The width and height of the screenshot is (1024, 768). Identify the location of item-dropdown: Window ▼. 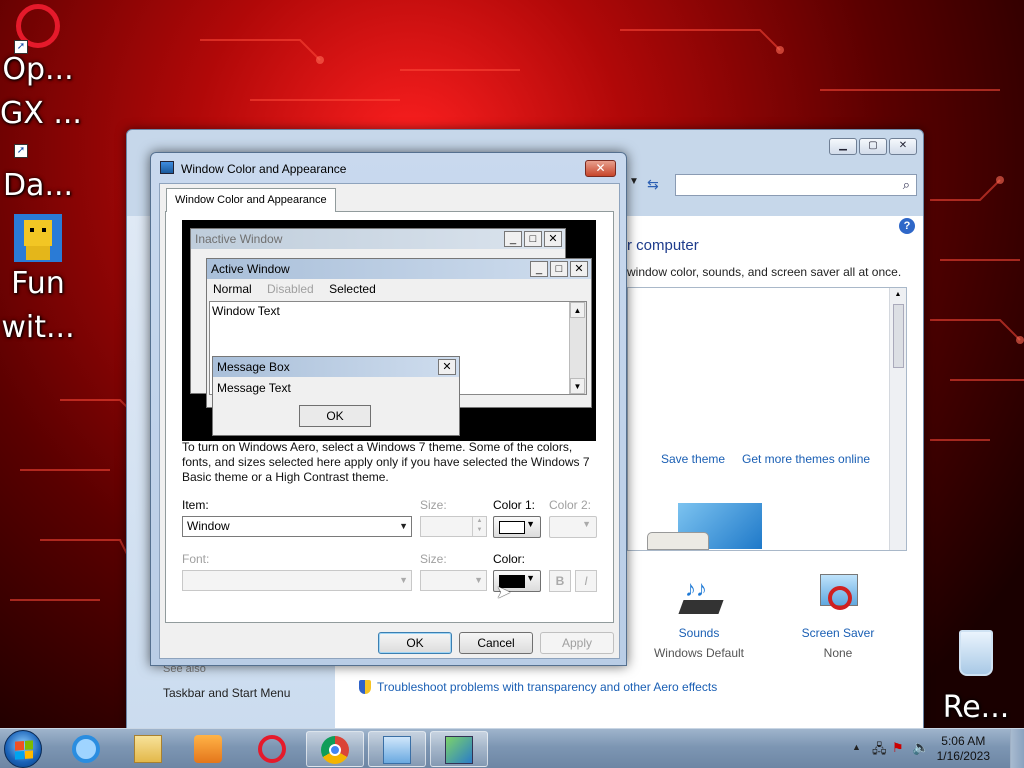
(297, 526).